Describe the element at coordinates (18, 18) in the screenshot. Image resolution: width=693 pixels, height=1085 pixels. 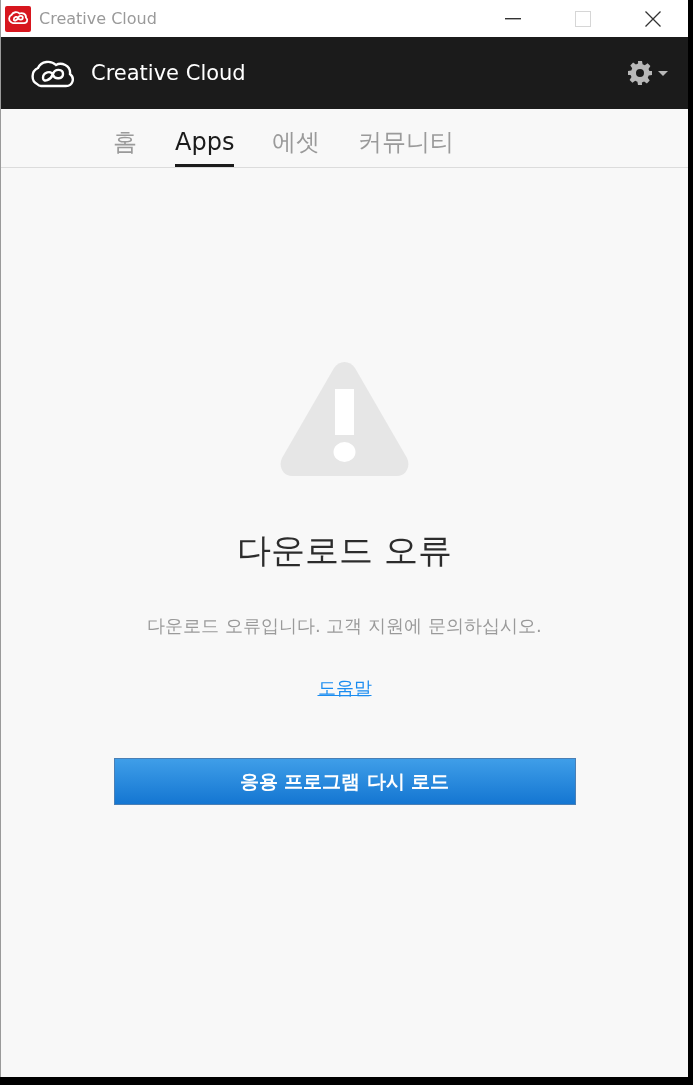
I see `app-logo-icon` at that location.